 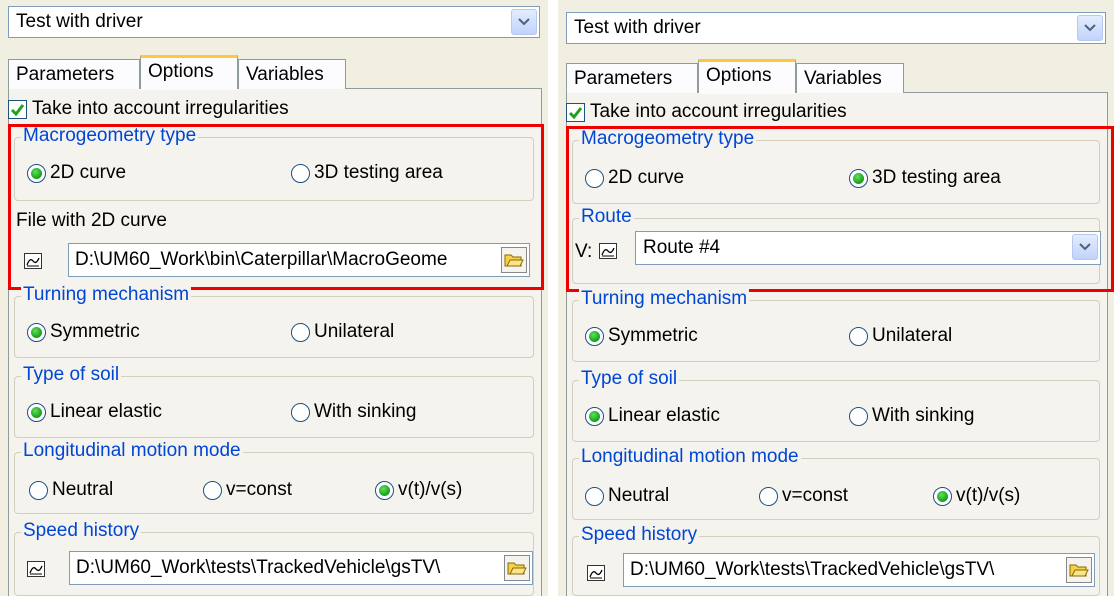 What do you see at coordinates (106, 411) in the screenshot?
I see `radio-linear-elastic-label: Linear elastic` at bounding box center [106, 411].